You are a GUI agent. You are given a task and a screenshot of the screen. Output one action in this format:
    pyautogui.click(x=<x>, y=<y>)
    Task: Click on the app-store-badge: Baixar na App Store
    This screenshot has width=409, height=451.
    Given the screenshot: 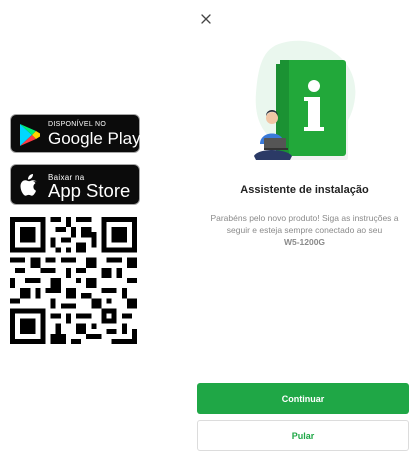 What is the action you would take?
    pyautogui.click(x=75, y=184)
    